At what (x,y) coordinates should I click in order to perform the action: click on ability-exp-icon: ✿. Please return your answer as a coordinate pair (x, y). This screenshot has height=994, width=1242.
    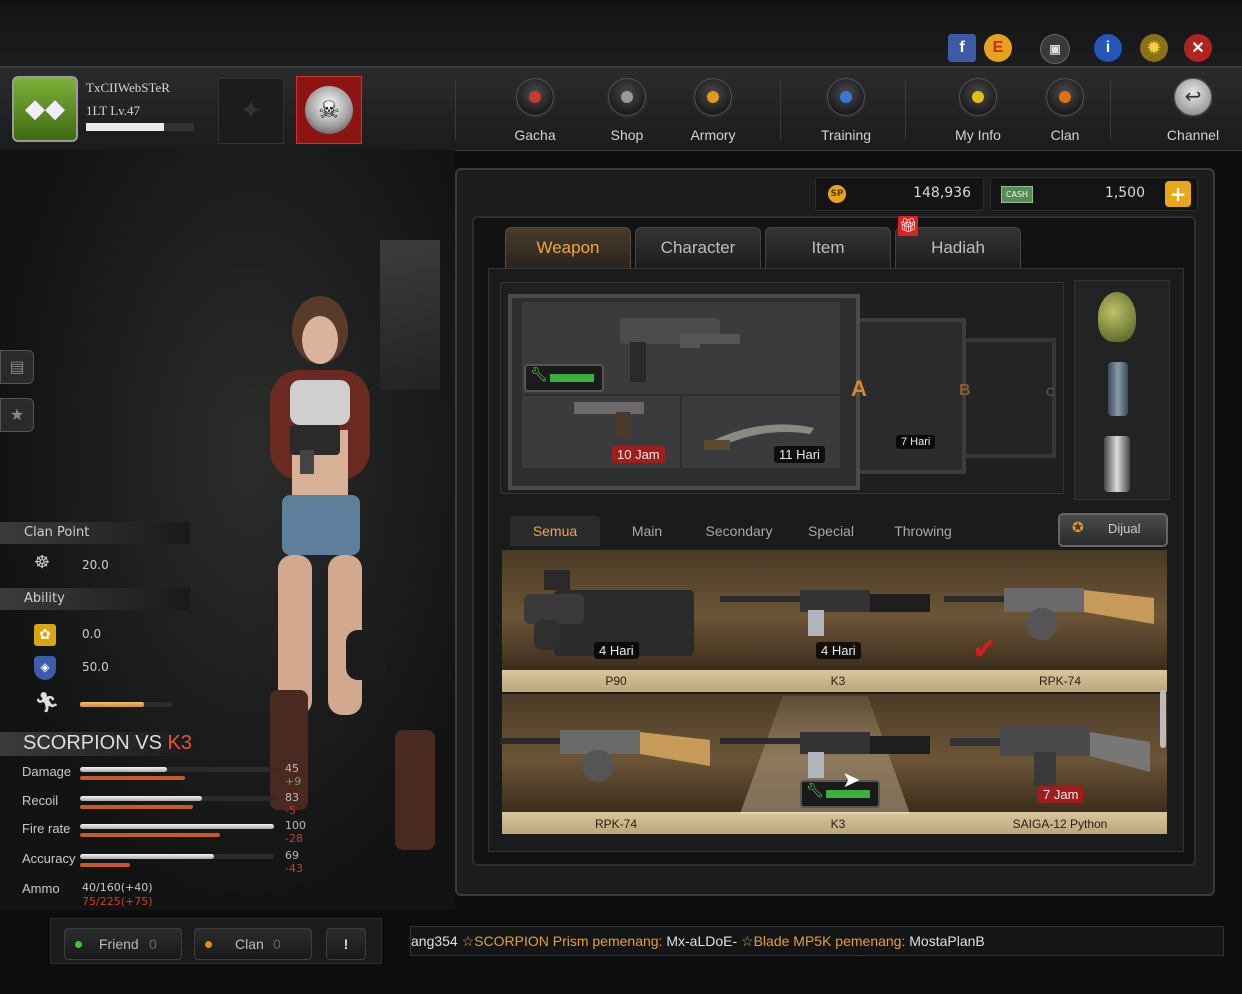
    Looking at the image, I should click on (45, 635).